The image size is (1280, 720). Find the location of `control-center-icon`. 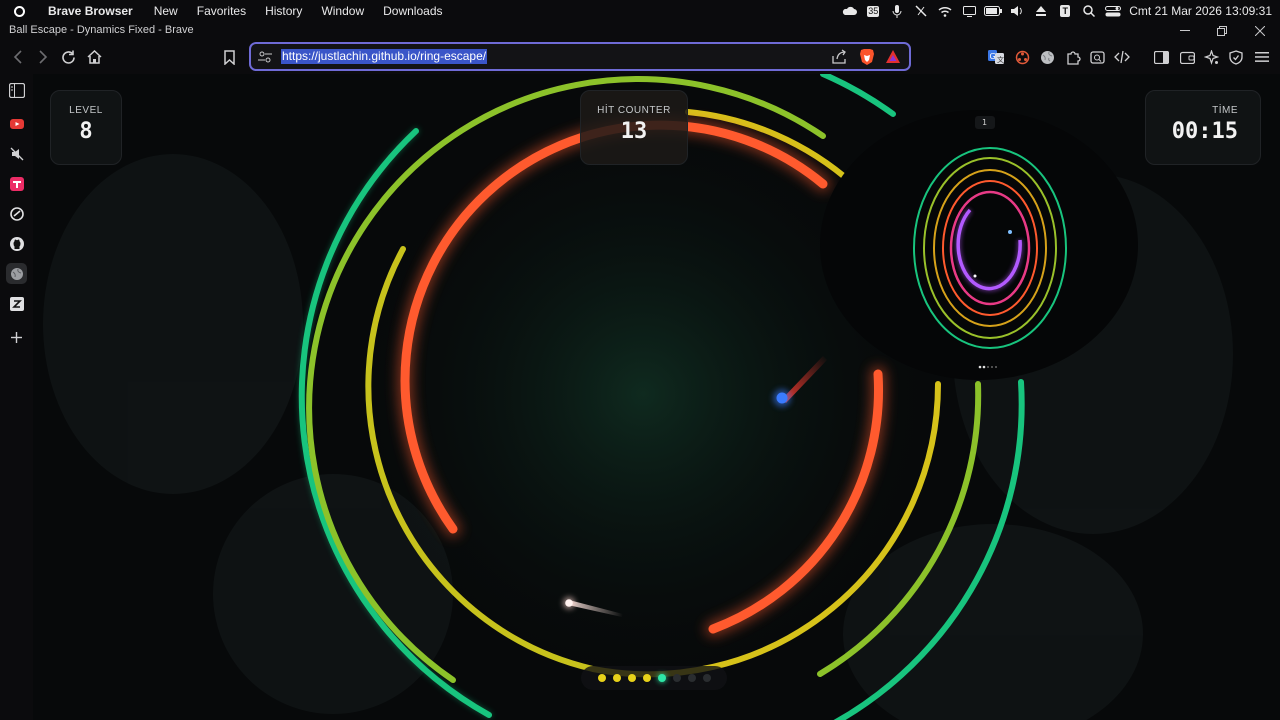

control-center-icon is located at coordinates (1113, 11).